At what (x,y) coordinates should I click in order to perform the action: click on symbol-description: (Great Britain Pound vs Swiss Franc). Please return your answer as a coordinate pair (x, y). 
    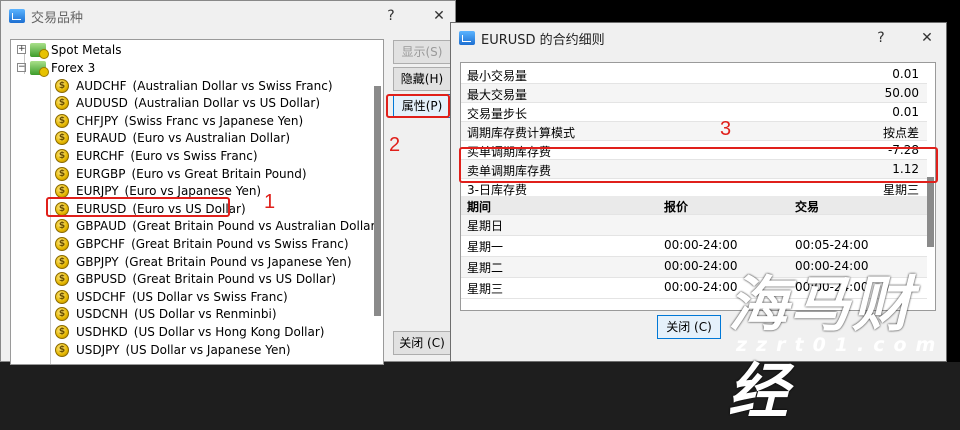
    Looking at the image, I should click on (240, 243).